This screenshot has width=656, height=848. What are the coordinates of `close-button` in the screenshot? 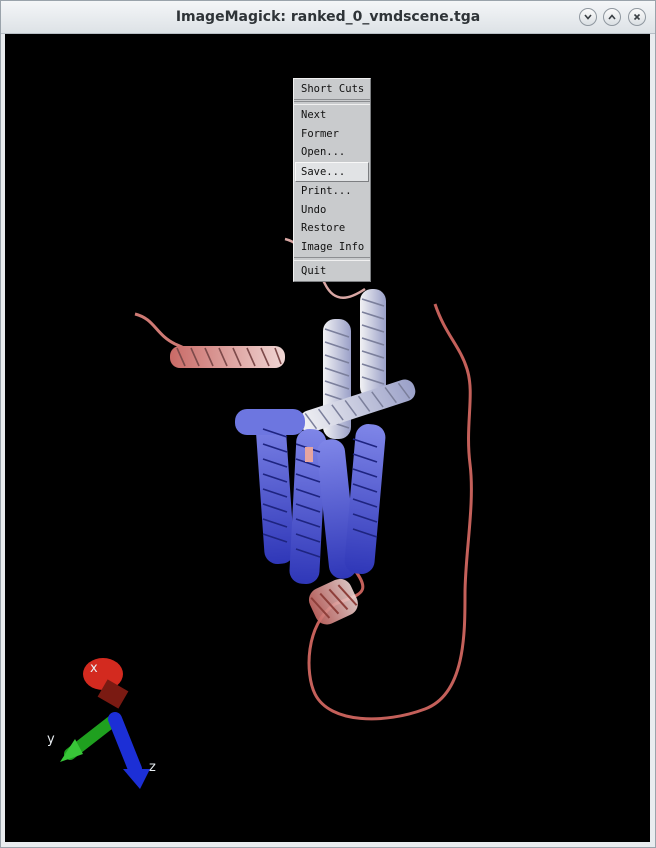 It's located at (637, 17).